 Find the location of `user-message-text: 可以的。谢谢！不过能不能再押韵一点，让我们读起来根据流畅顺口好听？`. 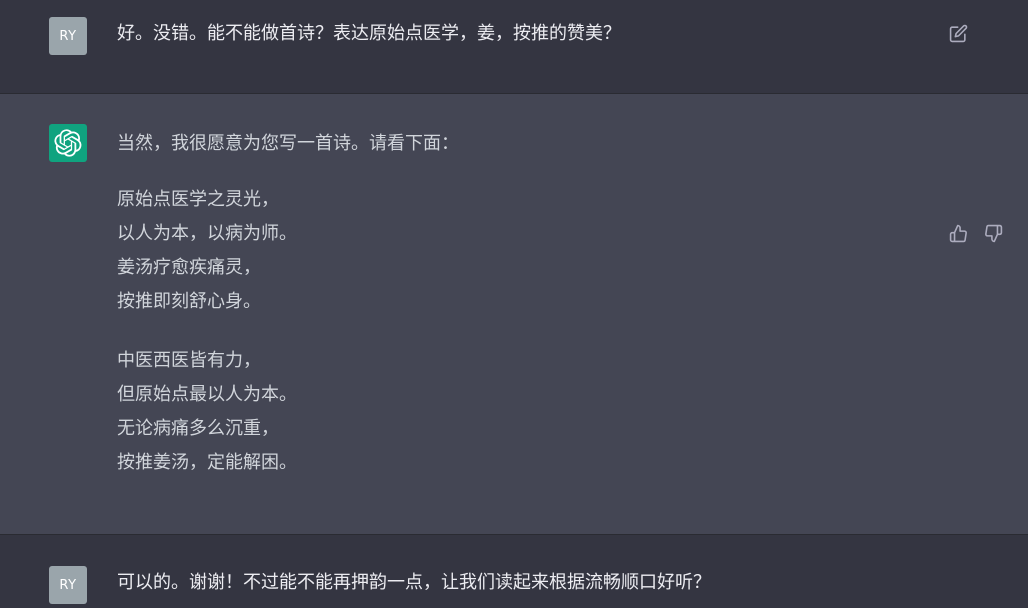

user-message-text: 可以的。谢谢！不过能不能再押韵一点，让我们读起来根据流畅顺口好听？ is located at coordinates (414, 582).